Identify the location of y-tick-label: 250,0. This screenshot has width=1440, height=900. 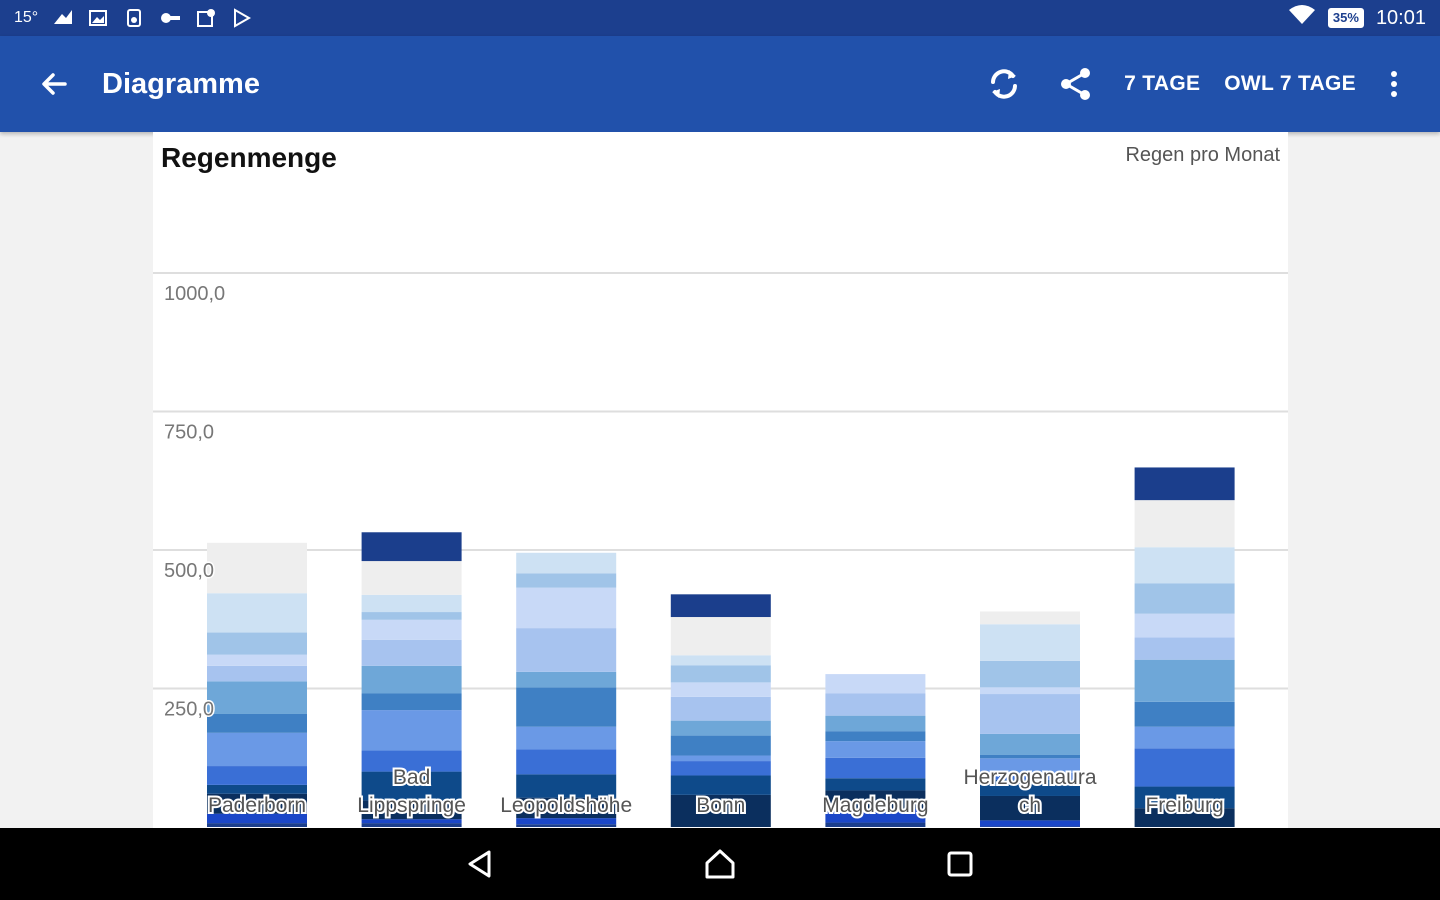
(189, 710).